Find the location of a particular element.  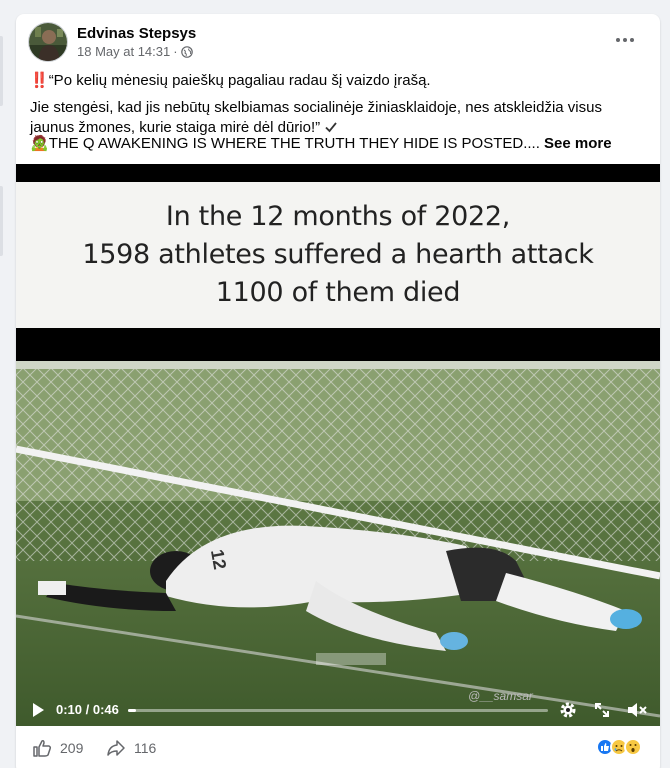

video-controls: 0:10 / 0:46 is located at coordinates (338, 710).